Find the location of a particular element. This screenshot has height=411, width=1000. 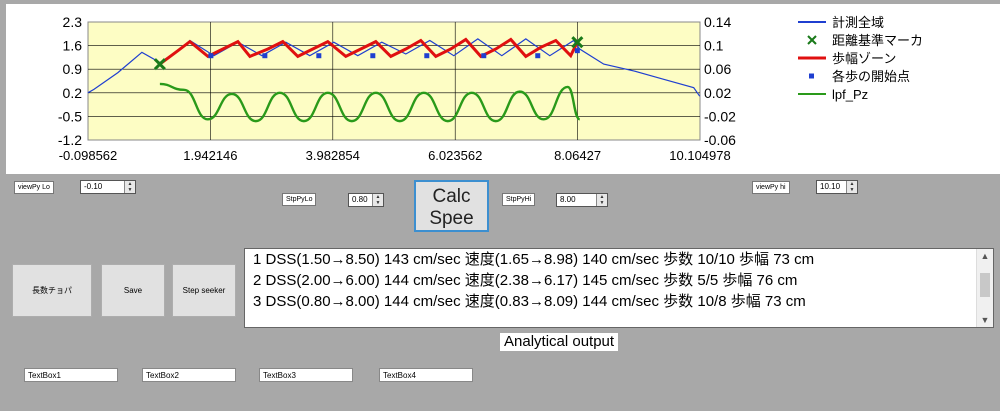

view-lo-stepper: -0.10 ▲ ▼ is located at coordinates (108, 187).